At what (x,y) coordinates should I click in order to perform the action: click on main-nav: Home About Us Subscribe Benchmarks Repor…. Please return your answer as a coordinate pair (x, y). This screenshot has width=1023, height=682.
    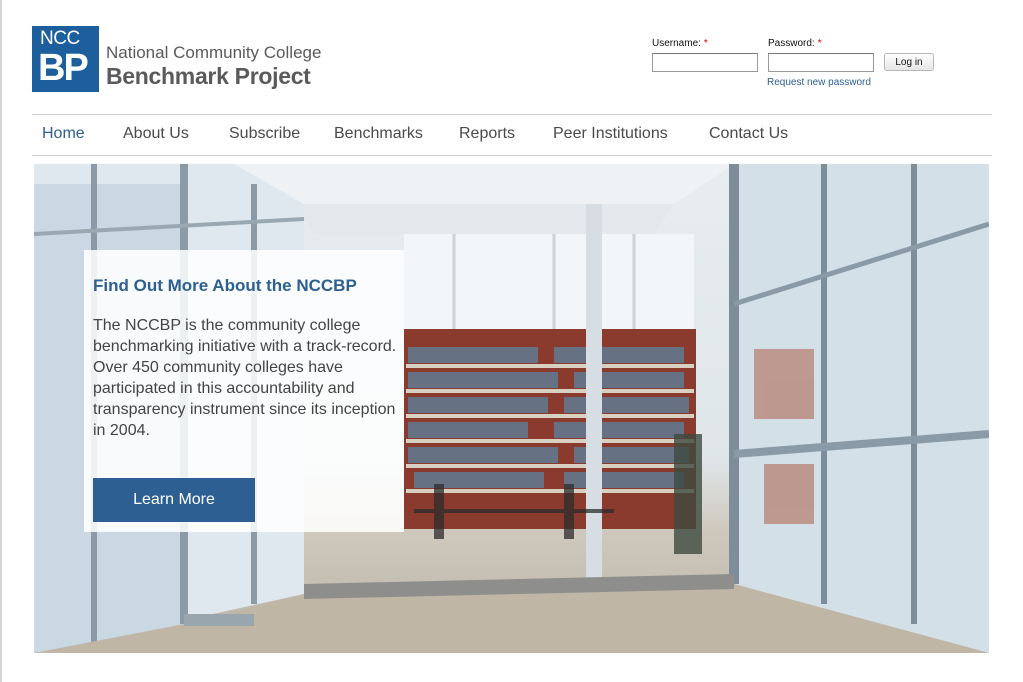
    Looking at the image, I should click on (512, 135).